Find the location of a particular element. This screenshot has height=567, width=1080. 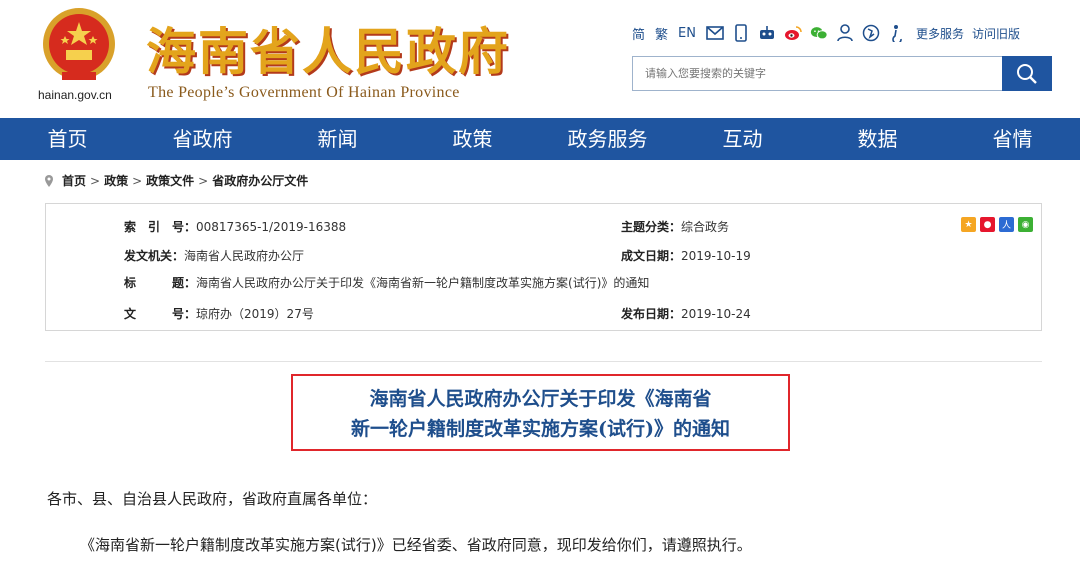

info-created: 成文日期：2019-10-19 is located at coordinates (686, 255).